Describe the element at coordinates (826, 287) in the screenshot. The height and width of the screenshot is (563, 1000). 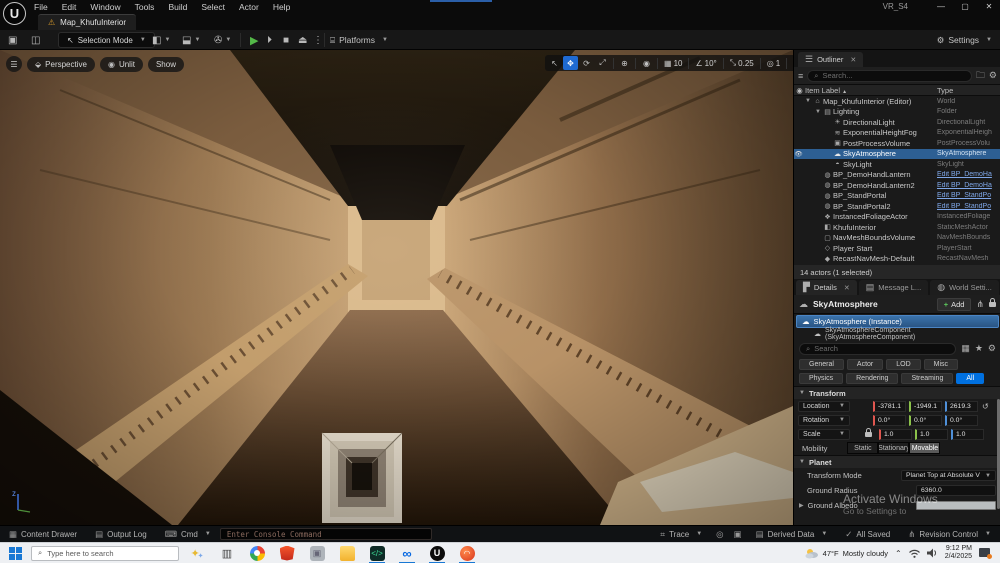
I see `tab-details: ▛ Details ✕` at that location.